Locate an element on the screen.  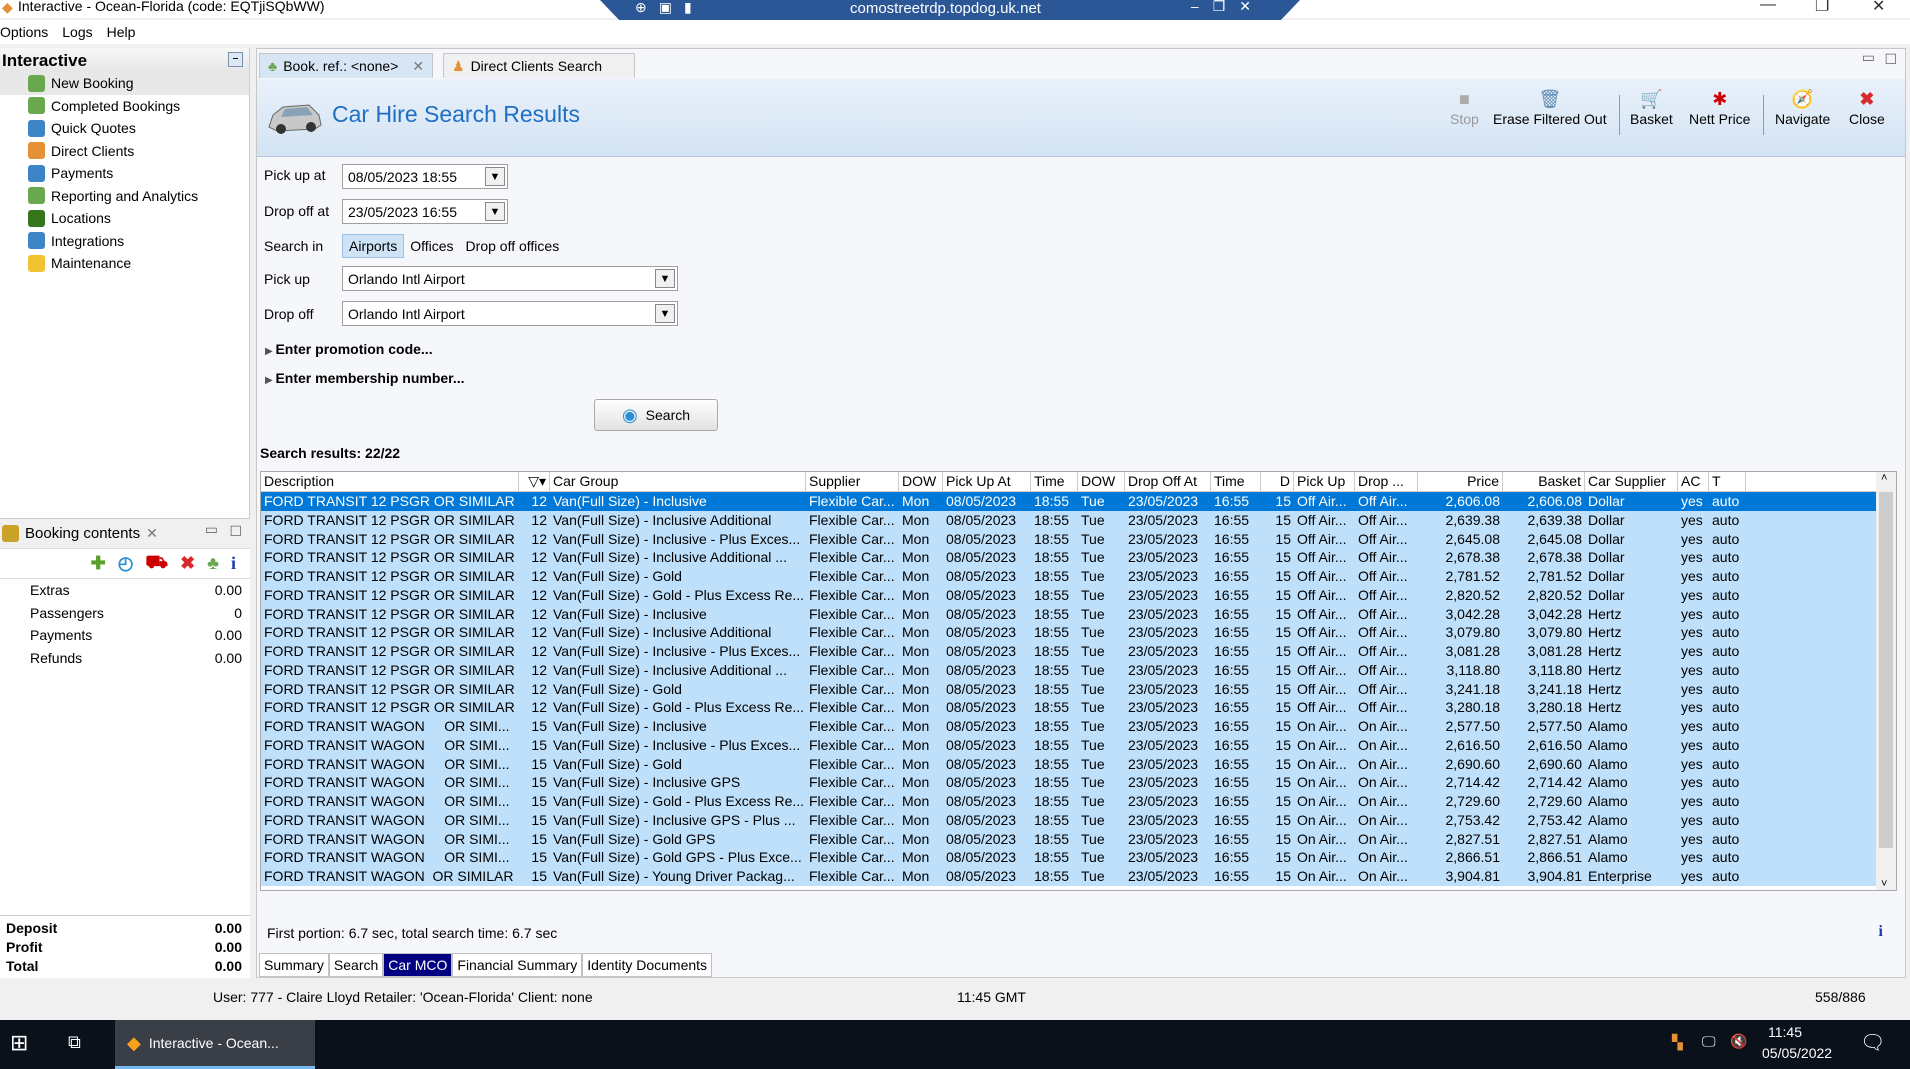
column-header: Description is located at coordinates (390, 481).